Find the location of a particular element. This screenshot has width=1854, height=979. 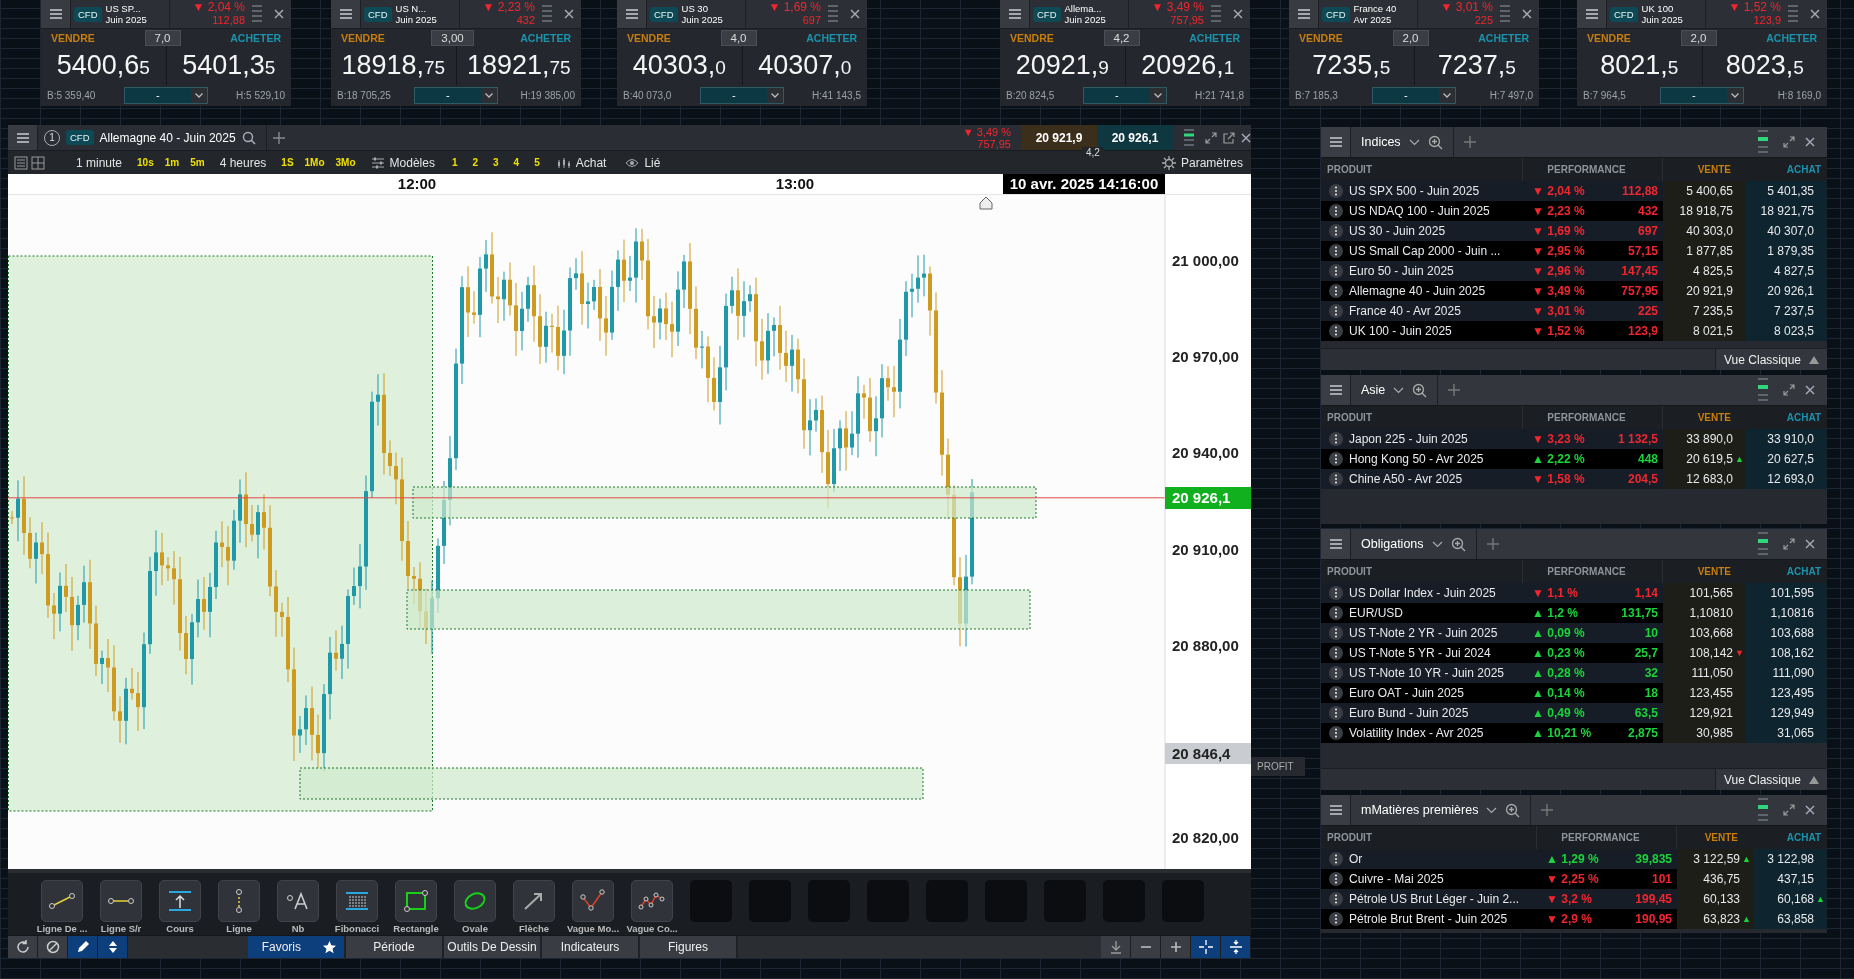

timeframe-dropdown: 1 minute is located at coordinates (99, 162).